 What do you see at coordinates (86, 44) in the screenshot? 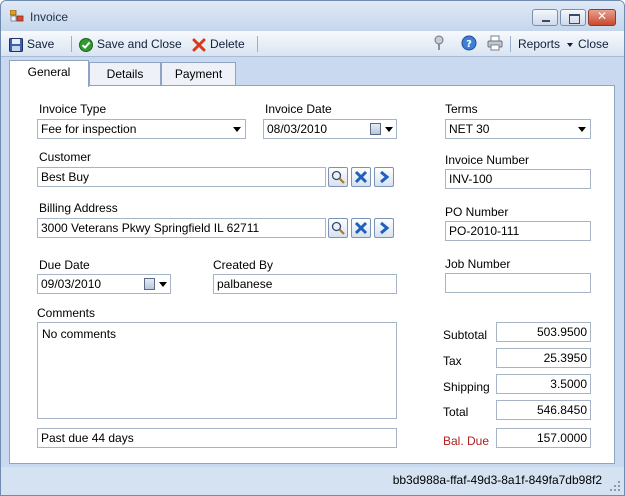
I see `green-check-icon` at bounding box center [86, 44].